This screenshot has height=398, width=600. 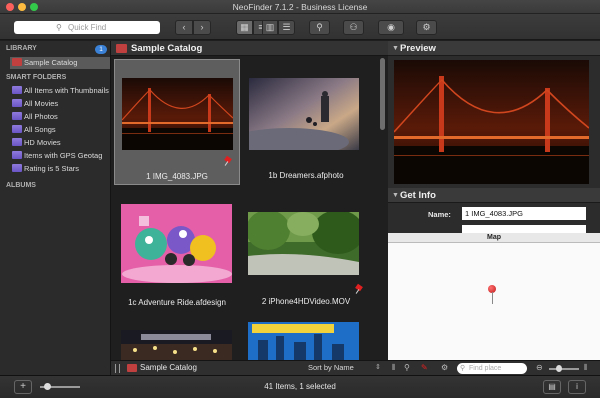 I want to click on detail-list-icon: ☰, so click(x=286, y=27).